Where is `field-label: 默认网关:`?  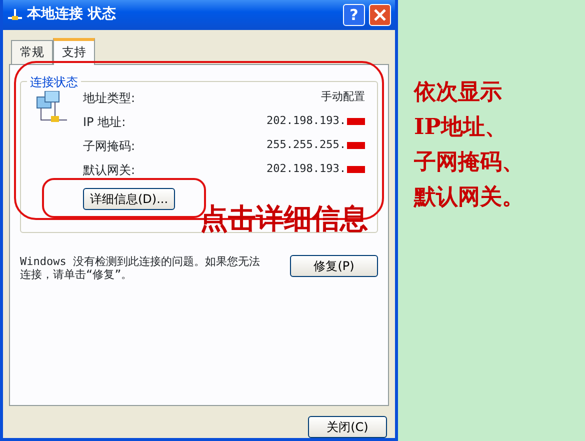
field-label: 默认网关: is located at coordinates (109, 170).